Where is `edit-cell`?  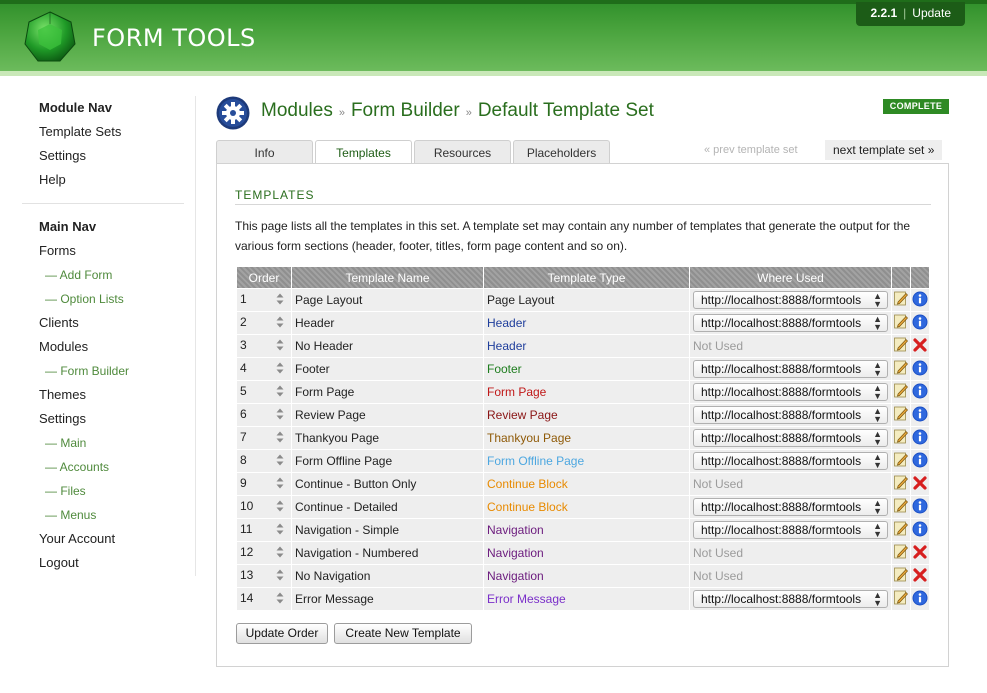
edit-cell is located at coordinates (901, 599).